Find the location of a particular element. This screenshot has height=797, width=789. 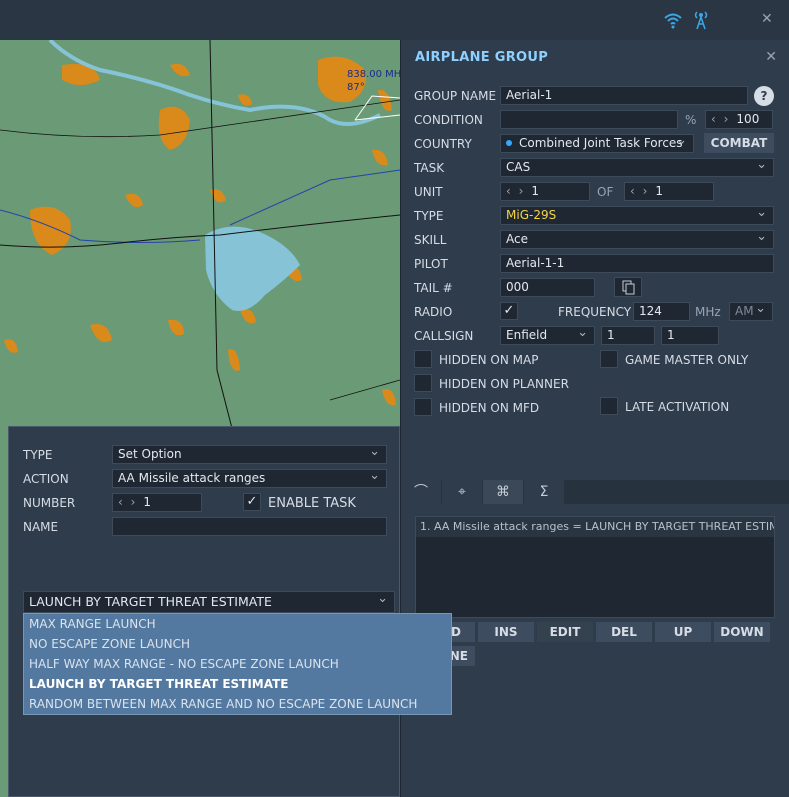

copy-icon is located at coordinates (628, 287).